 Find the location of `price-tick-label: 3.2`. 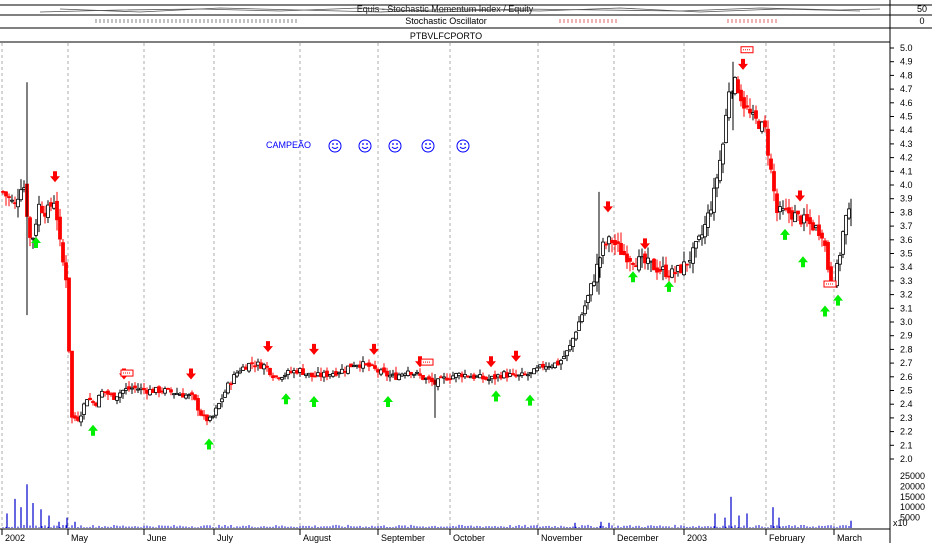

price-tick-label: 3.2 is located at coordinates (906, 295).